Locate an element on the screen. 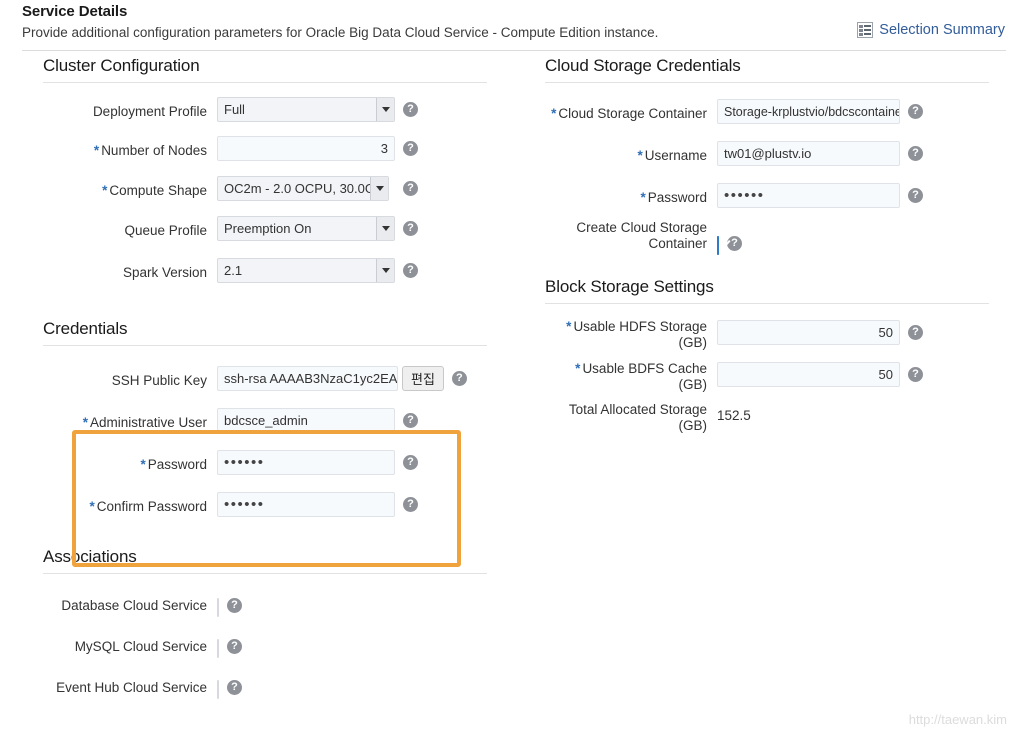 The height and width of the screenshot is (735, 1027). help-icon-number-of-nodes: ? is located at coordinates (410, 148).